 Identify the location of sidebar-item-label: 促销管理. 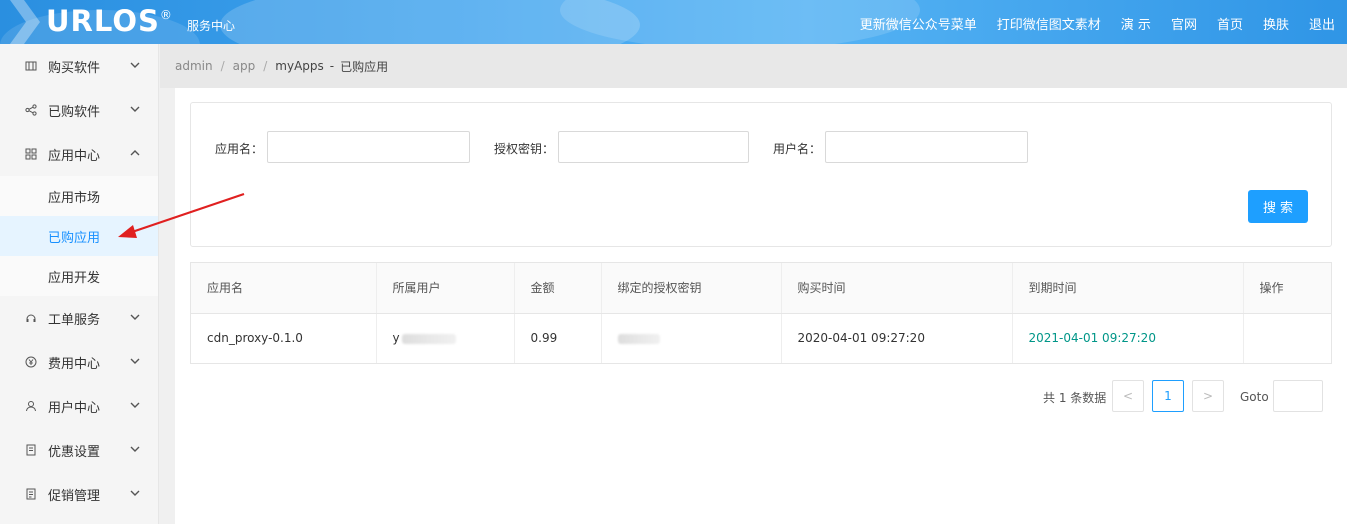
(74, 496).